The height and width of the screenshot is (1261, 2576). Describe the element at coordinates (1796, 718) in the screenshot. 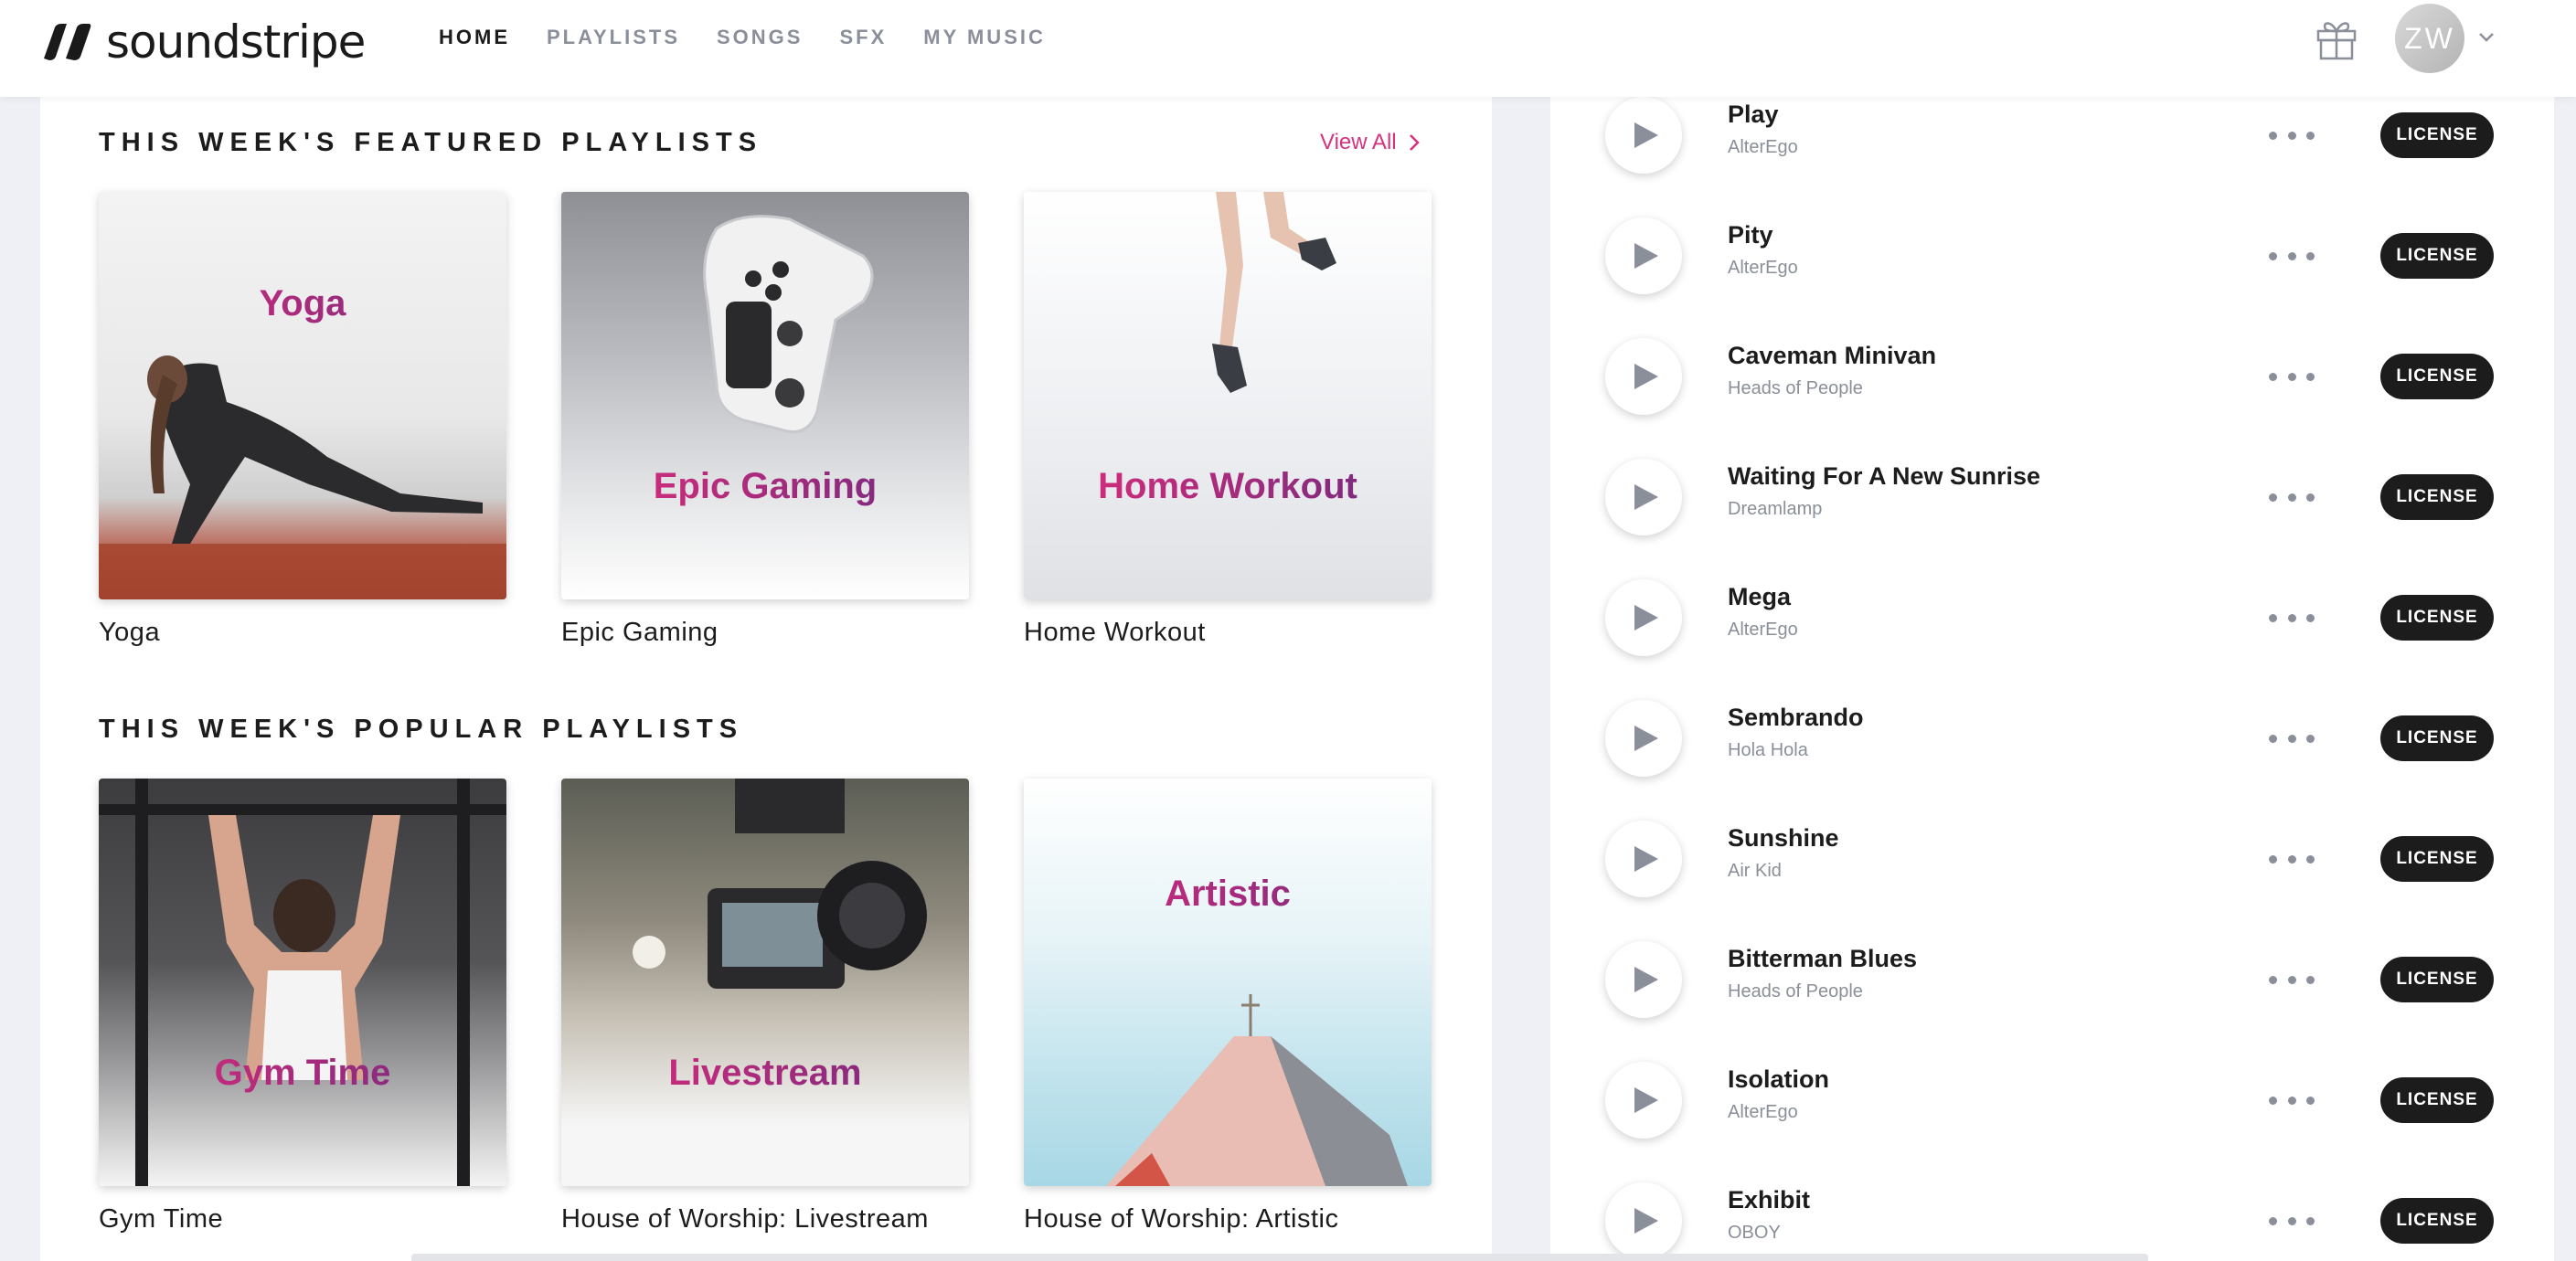

I see `song-title: Sembrando` at that location.